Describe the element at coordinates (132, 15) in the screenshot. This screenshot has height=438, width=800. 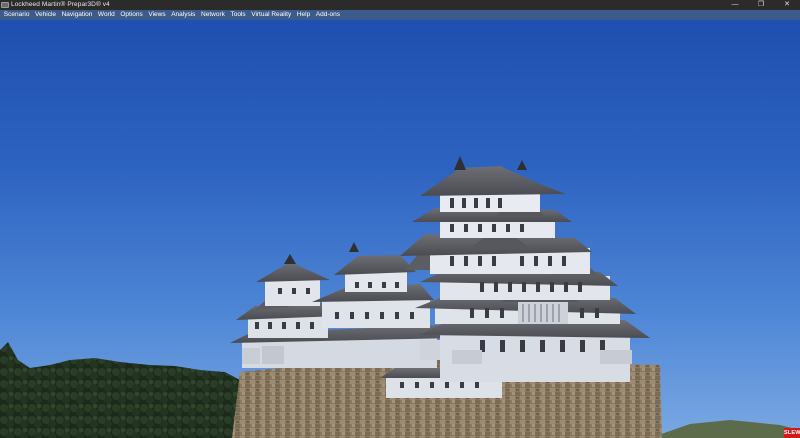
I see `menu-options: Options` at that location.